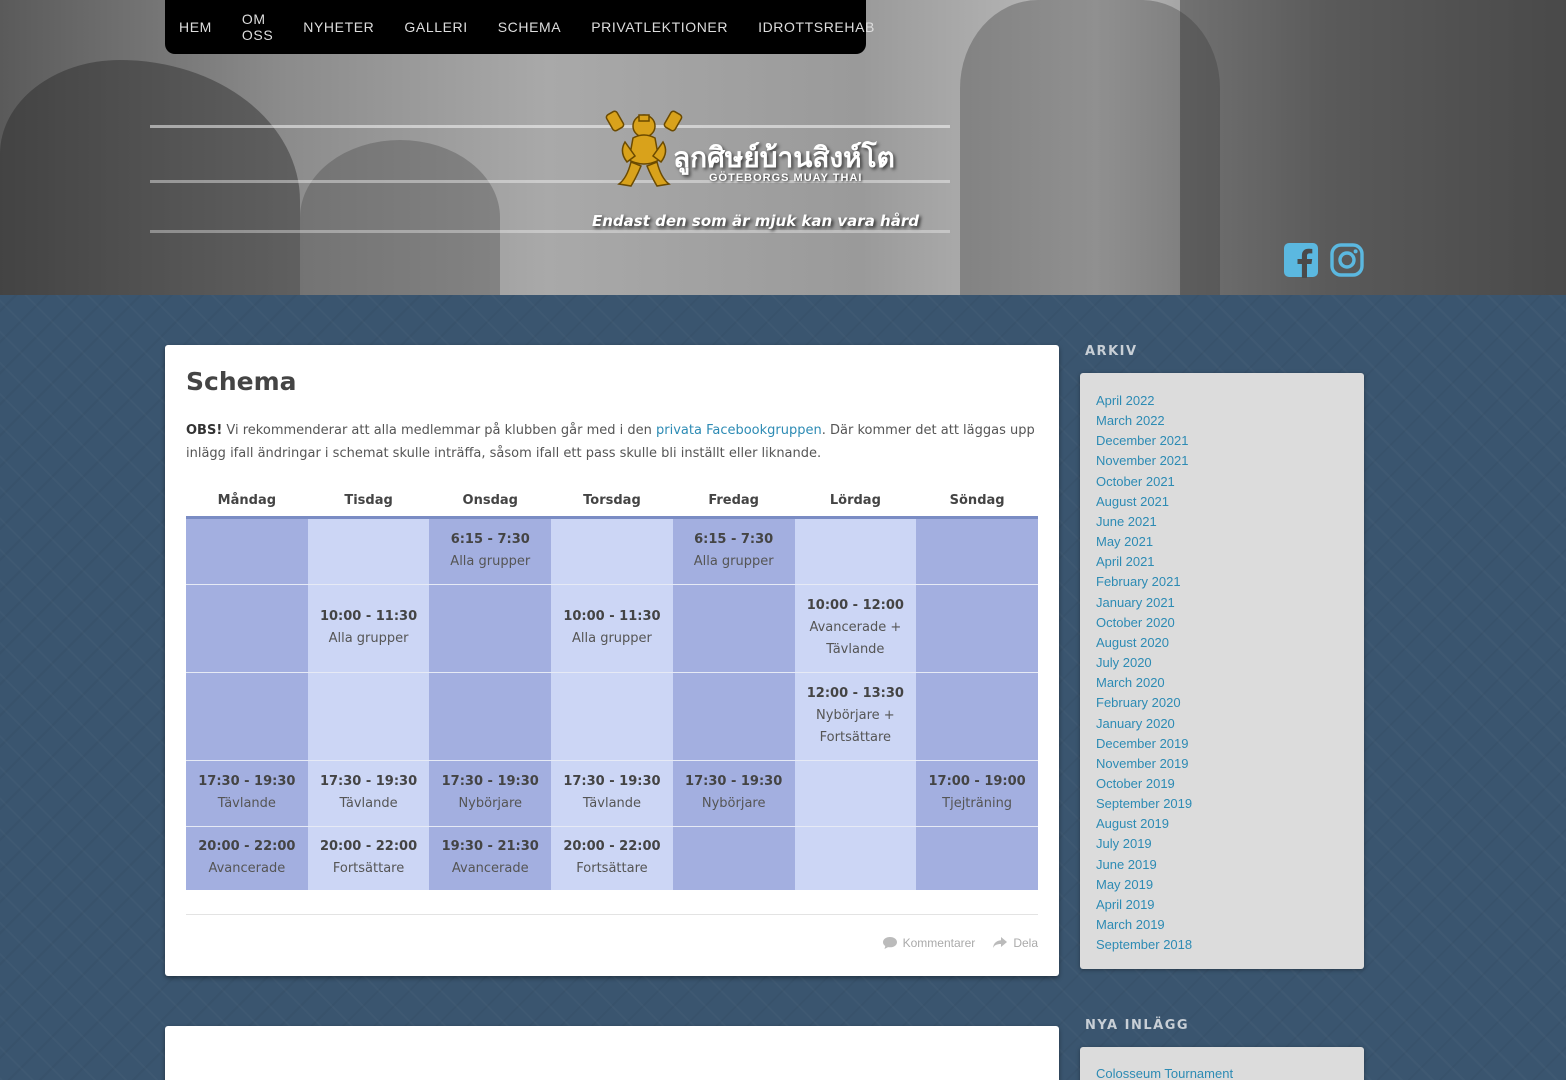 The image size is (1566, 1080). What do you see at coordinates (1230, 784) in the screenshot?
I see `archive-item: October 2019` at bounding box center [1230, 784].